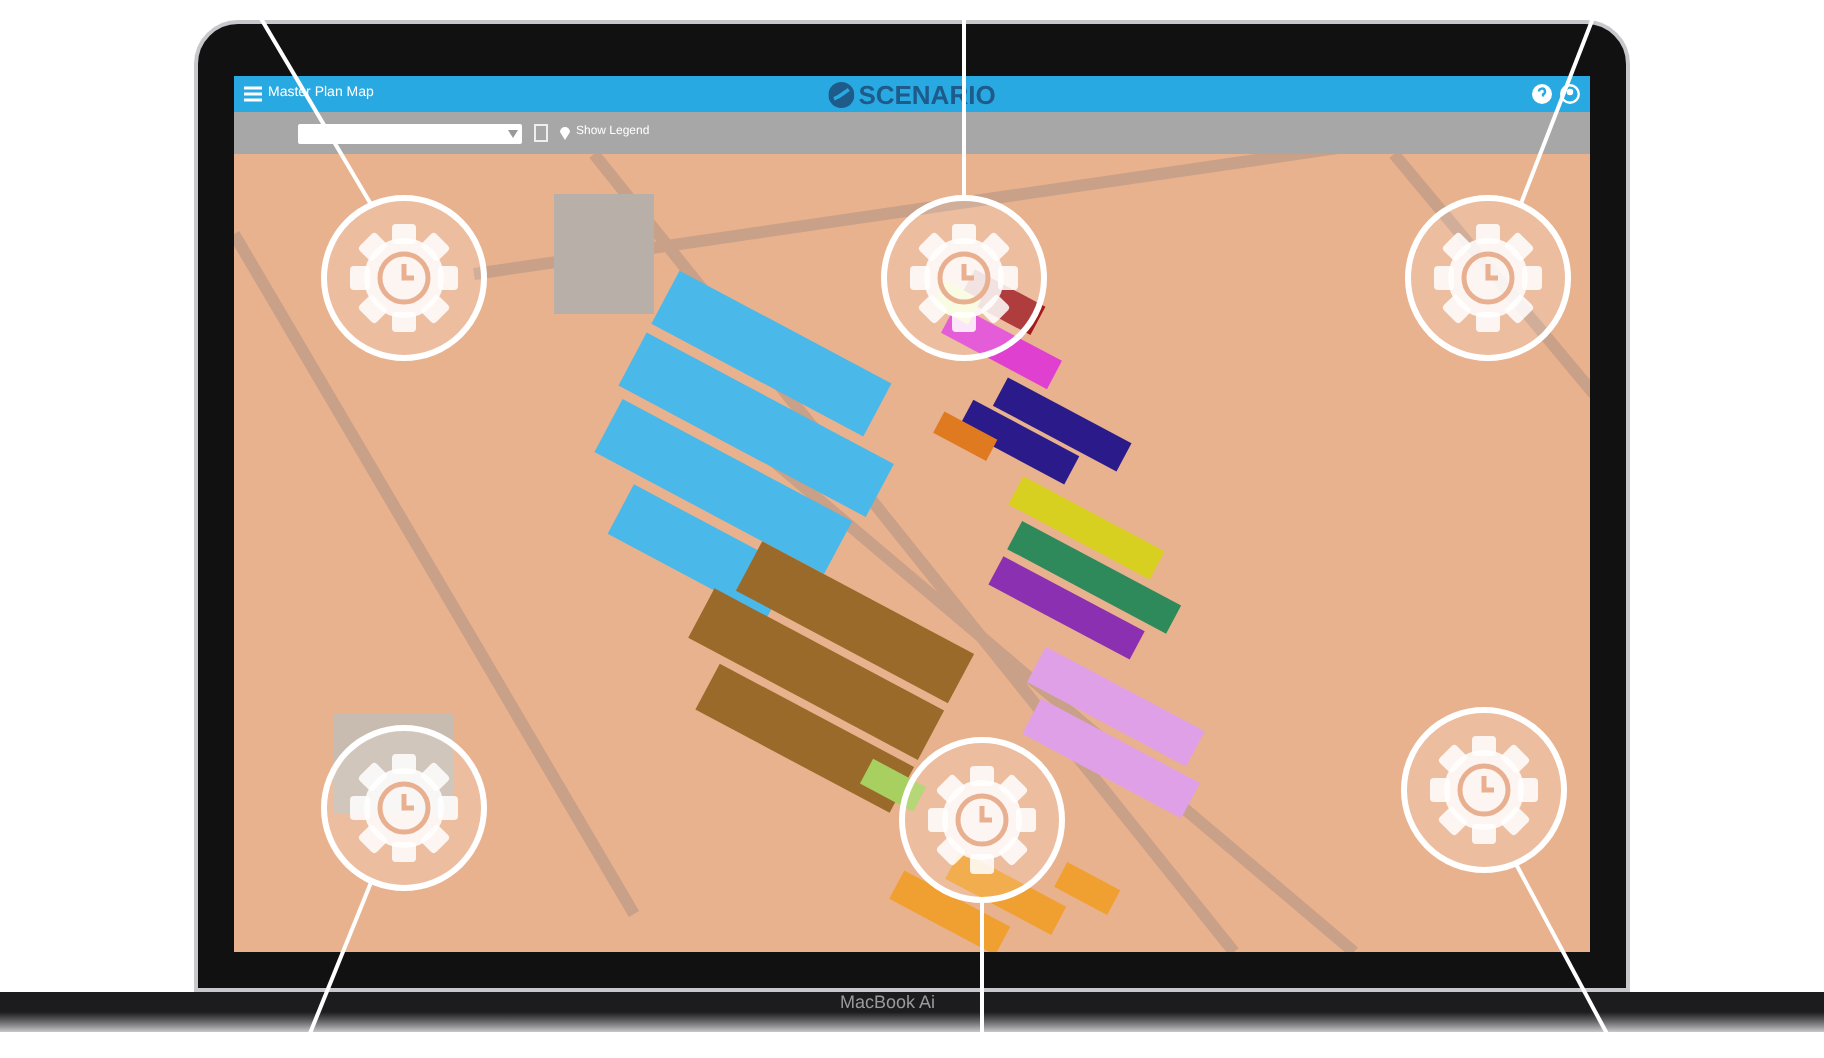 This screenshot has height=1058, width=1824. Describe the element at coordinates (253, 94) in the screenshot. I see `menu-icon` at that location.